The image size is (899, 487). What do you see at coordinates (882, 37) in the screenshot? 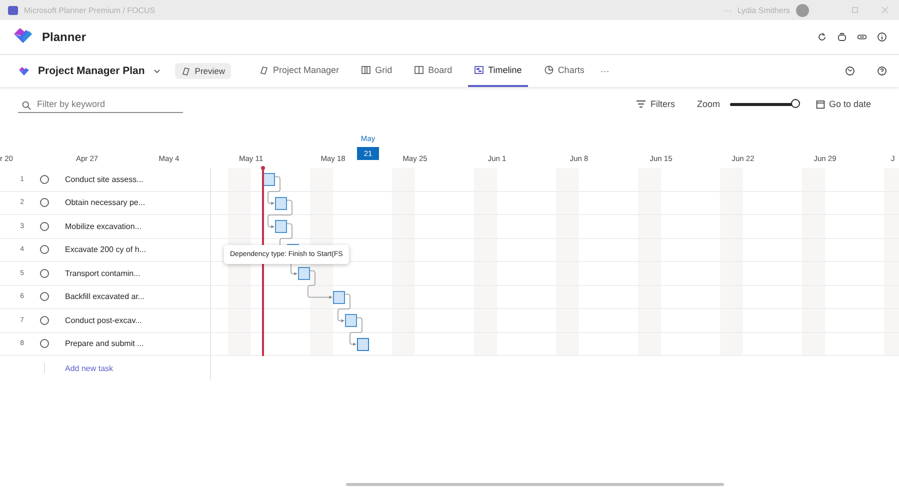
I see `info-icon` at bounding box center [882, 37].